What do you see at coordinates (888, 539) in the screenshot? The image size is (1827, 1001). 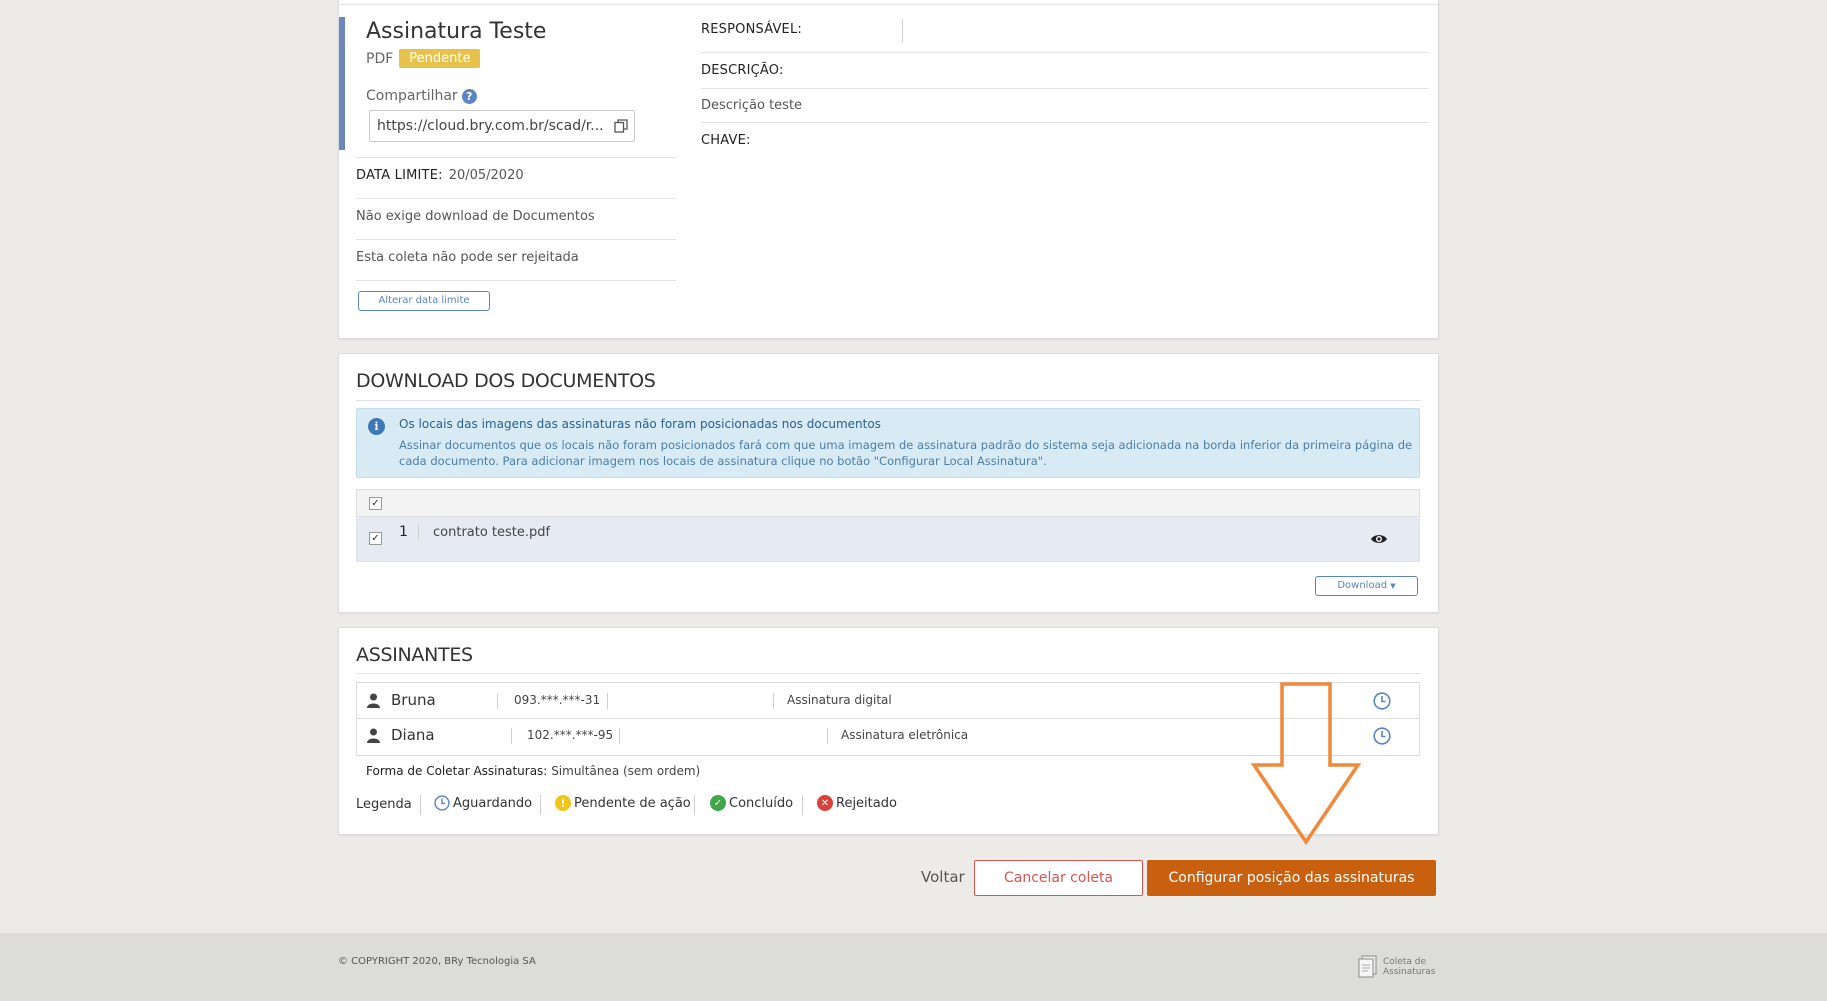 I see `table-row: ✓ 1 contrato teste.pdf` at bounding box center [888, 539].